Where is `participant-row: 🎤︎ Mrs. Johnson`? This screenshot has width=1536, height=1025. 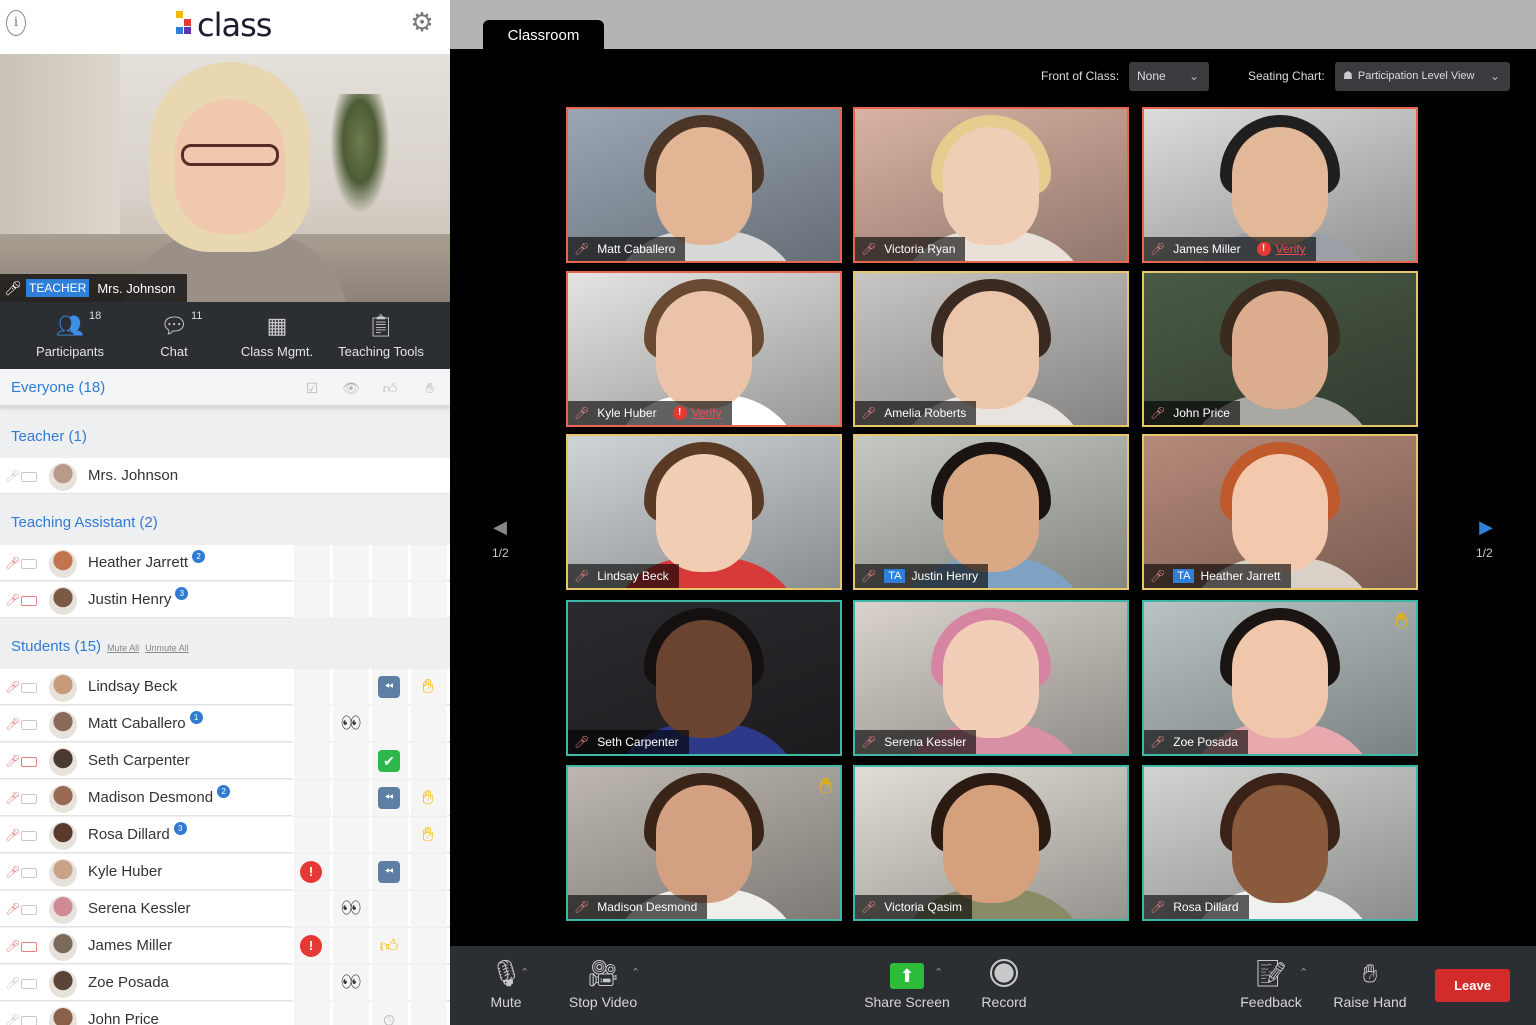 participant-row: 🎤︎ Mrs. Johnson is located at coordinates (225, 476).